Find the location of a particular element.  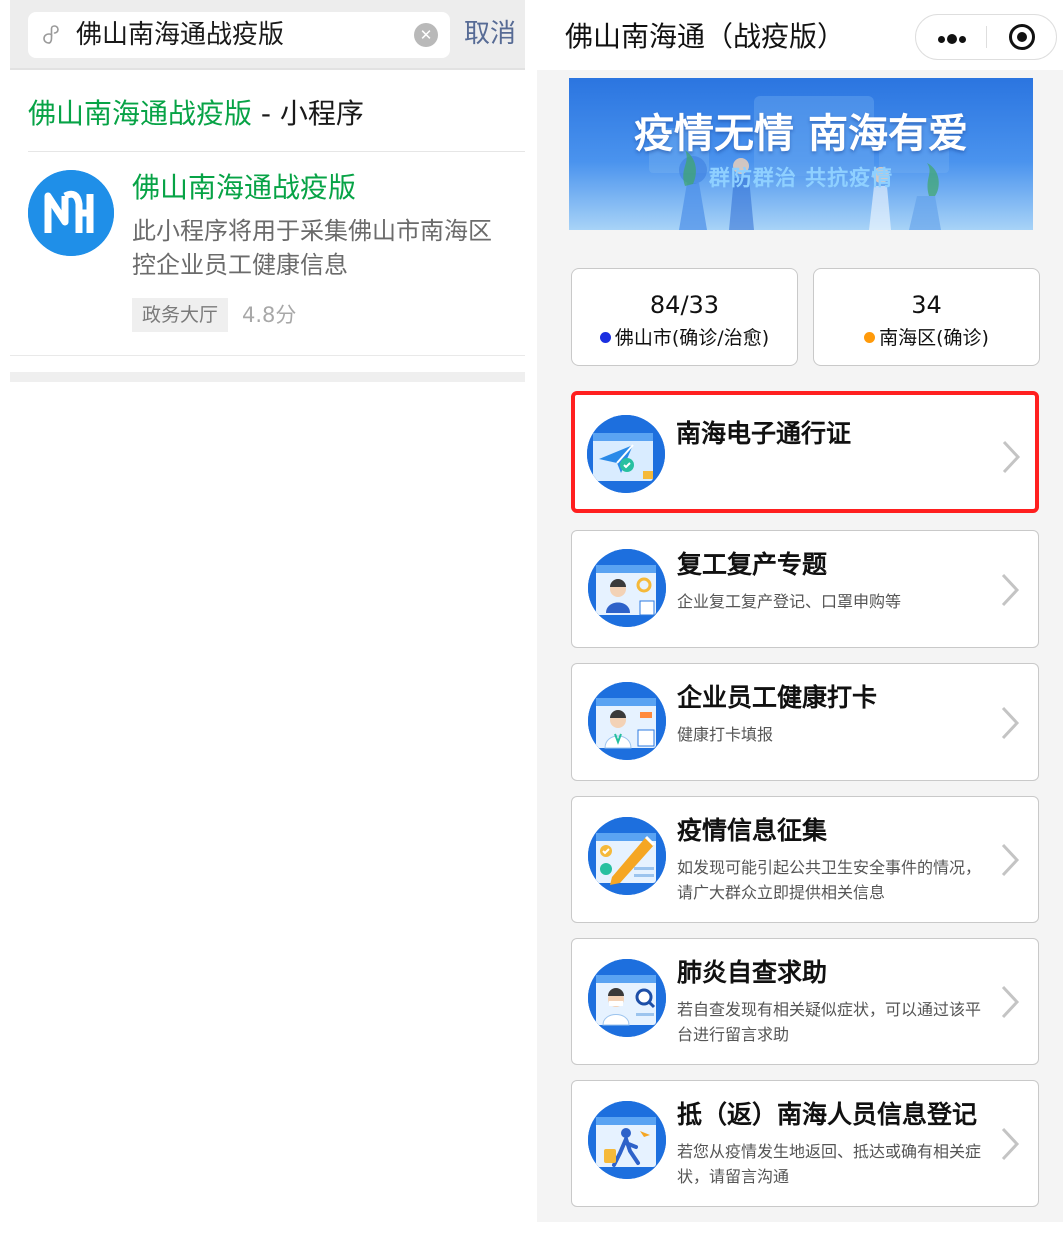

stat-card-nanhai: 34 南海区(确诊) is located at coordinates (926, 317).